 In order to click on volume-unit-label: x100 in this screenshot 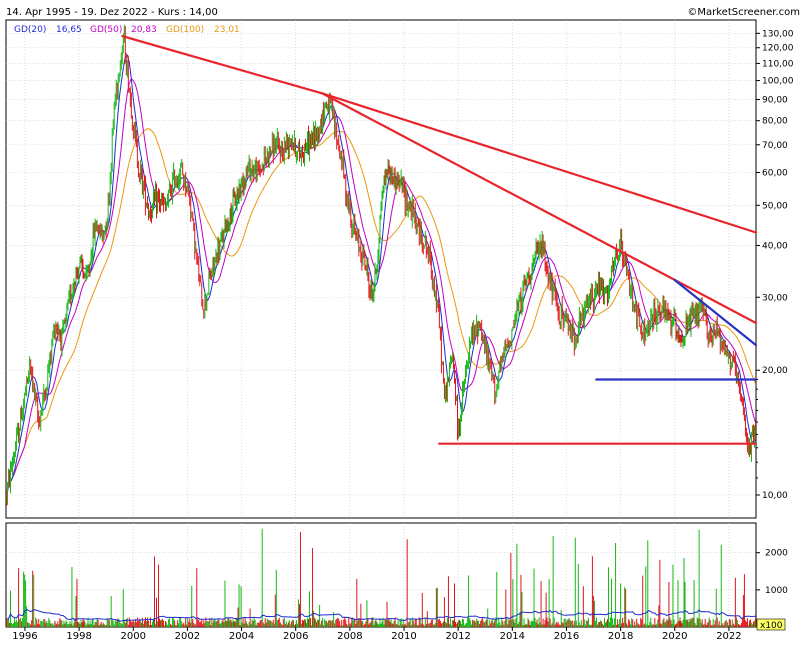, I will do `click(771, 626)`.